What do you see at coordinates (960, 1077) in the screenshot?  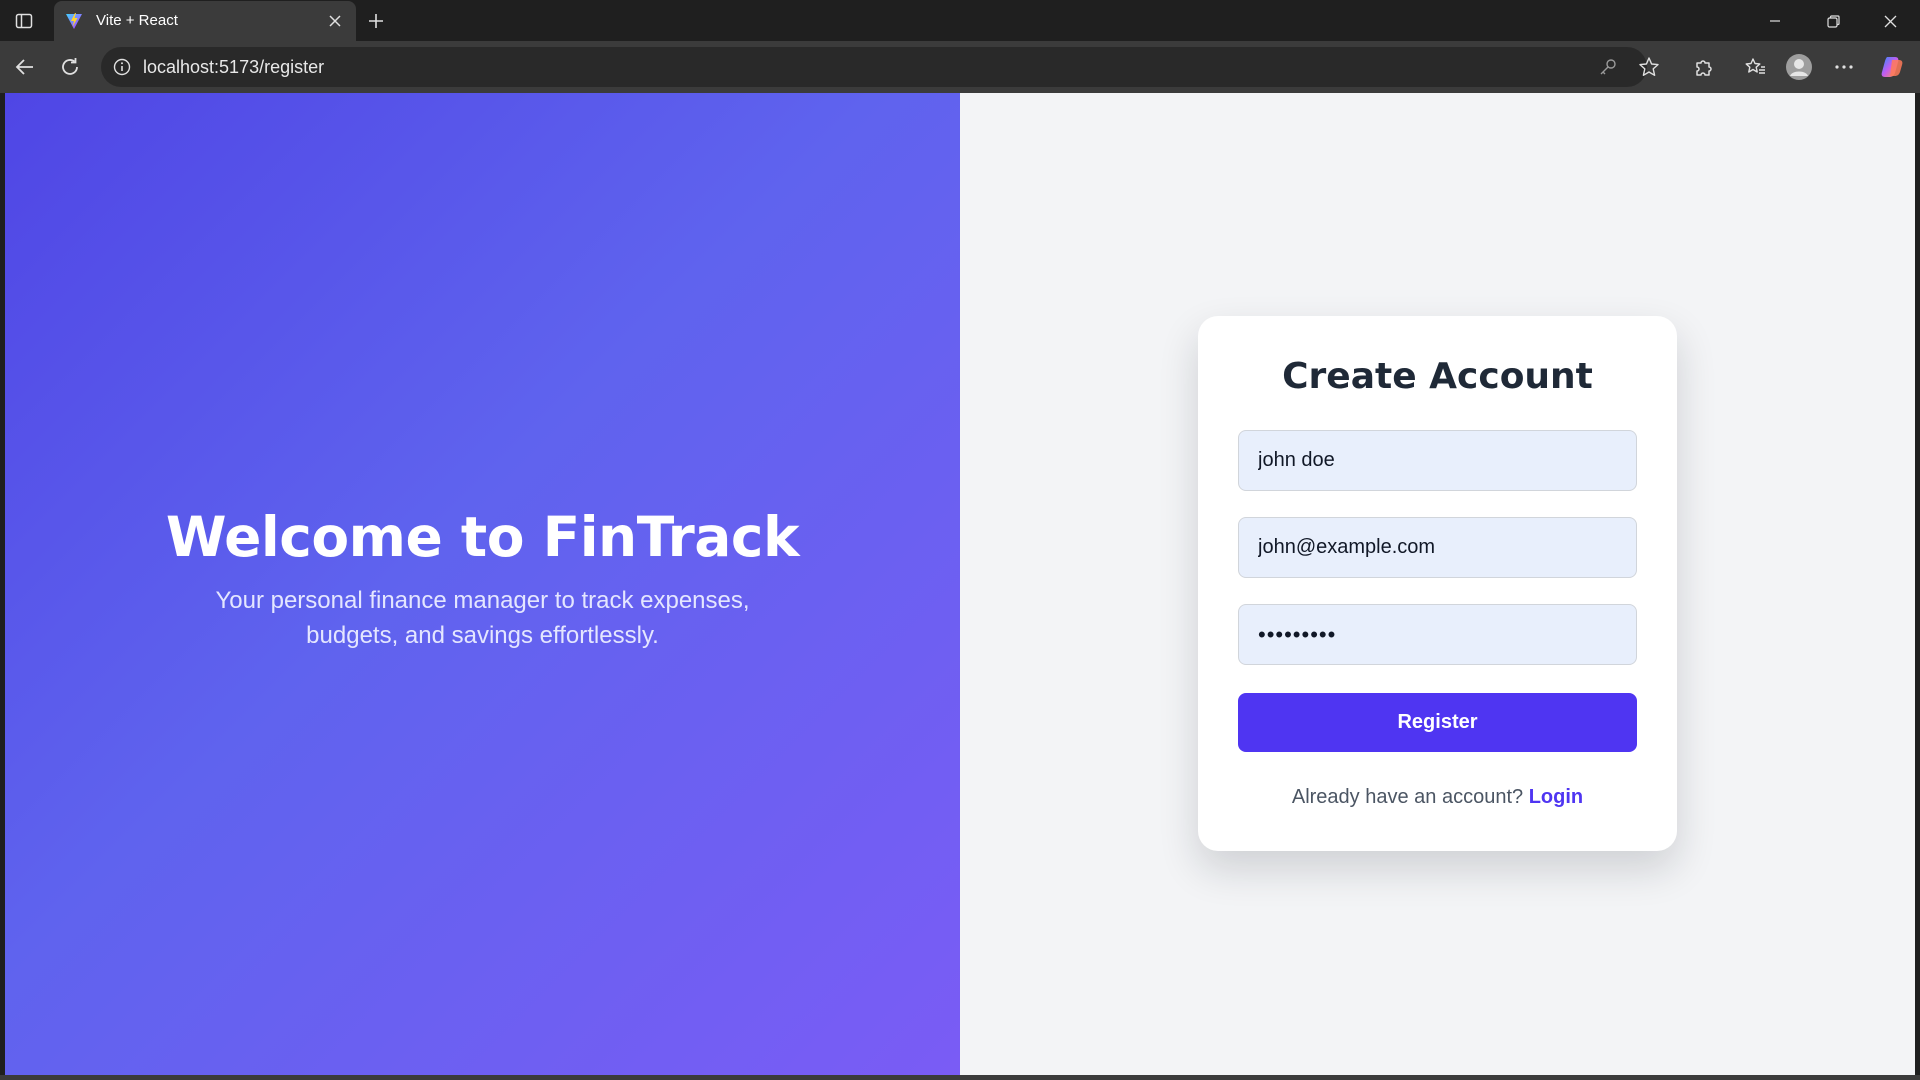 I see `window-bottom-edge` at bounding box center [960, 1077].